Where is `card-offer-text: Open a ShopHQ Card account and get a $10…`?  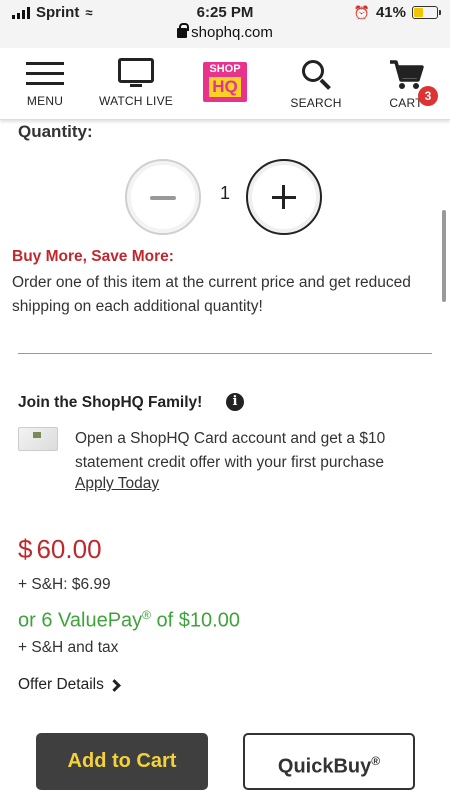 card-offer-text: Open a ShopHQ Card account and get a $10… is located at coordinates (230, 450).